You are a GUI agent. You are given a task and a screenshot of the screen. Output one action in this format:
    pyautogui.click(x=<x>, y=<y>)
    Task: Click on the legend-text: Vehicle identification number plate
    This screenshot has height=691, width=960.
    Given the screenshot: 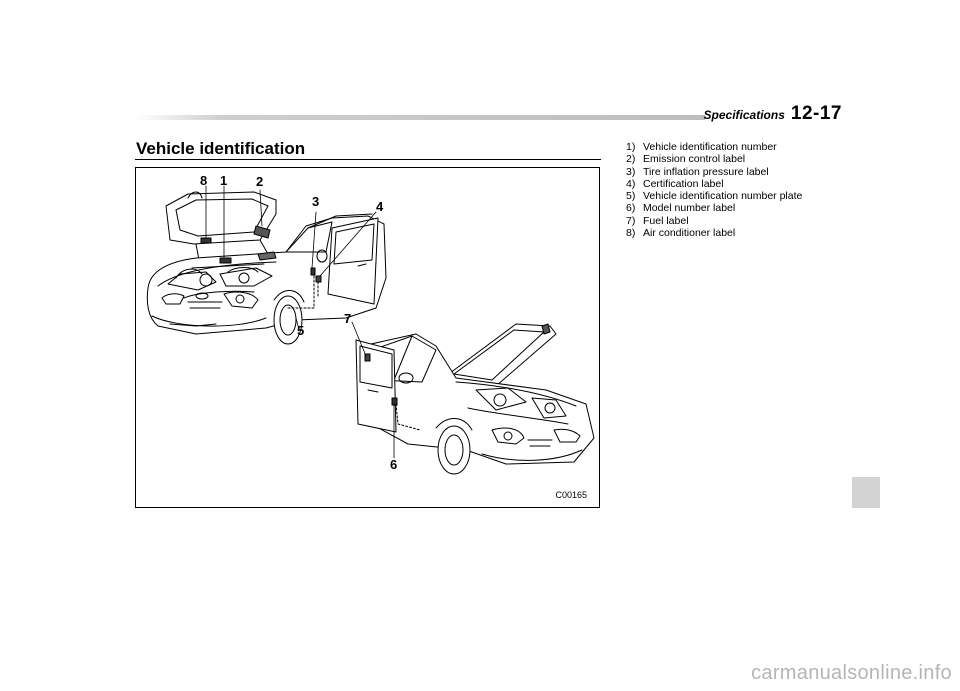 What is the action you would take?
    pyautogui.click(x=723, y=196)
    